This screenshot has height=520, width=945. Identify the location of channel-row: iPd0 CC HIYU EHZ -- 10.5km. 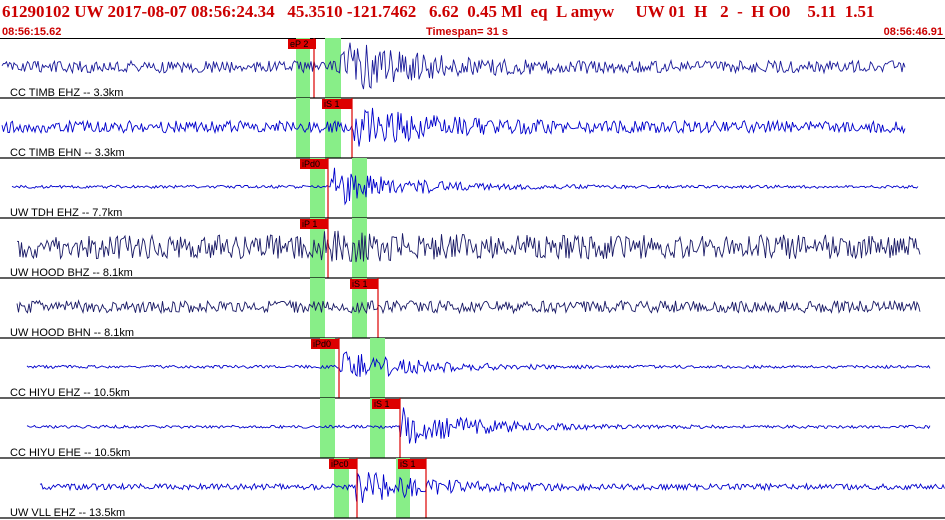
(472, 368).